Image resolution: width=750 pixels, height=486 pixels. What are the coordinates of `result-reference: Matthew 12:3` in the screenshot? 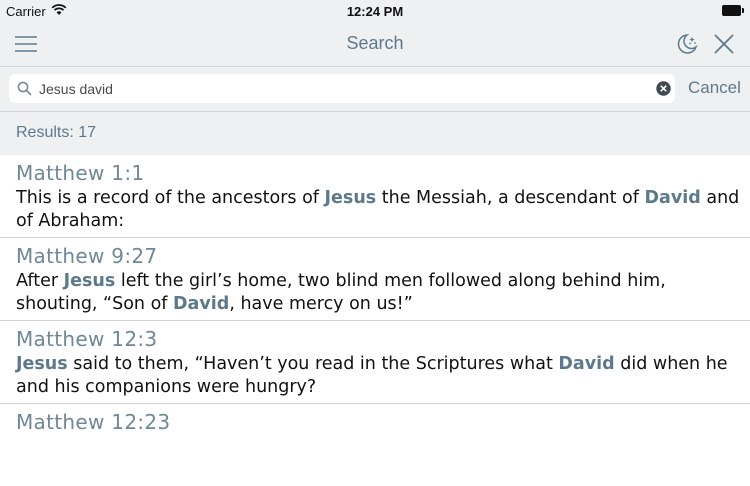 It's located at (87, 339).